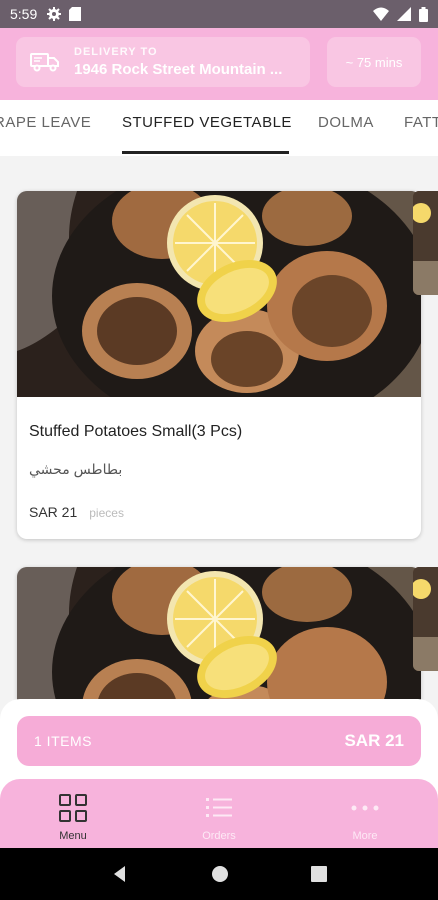 The width and height of the screenshot is (438, 900). What do you see at coordinates (346, 122) in the screenshot?
I see `tab-dolma: DOLMA` at bounding box center [346, 122].